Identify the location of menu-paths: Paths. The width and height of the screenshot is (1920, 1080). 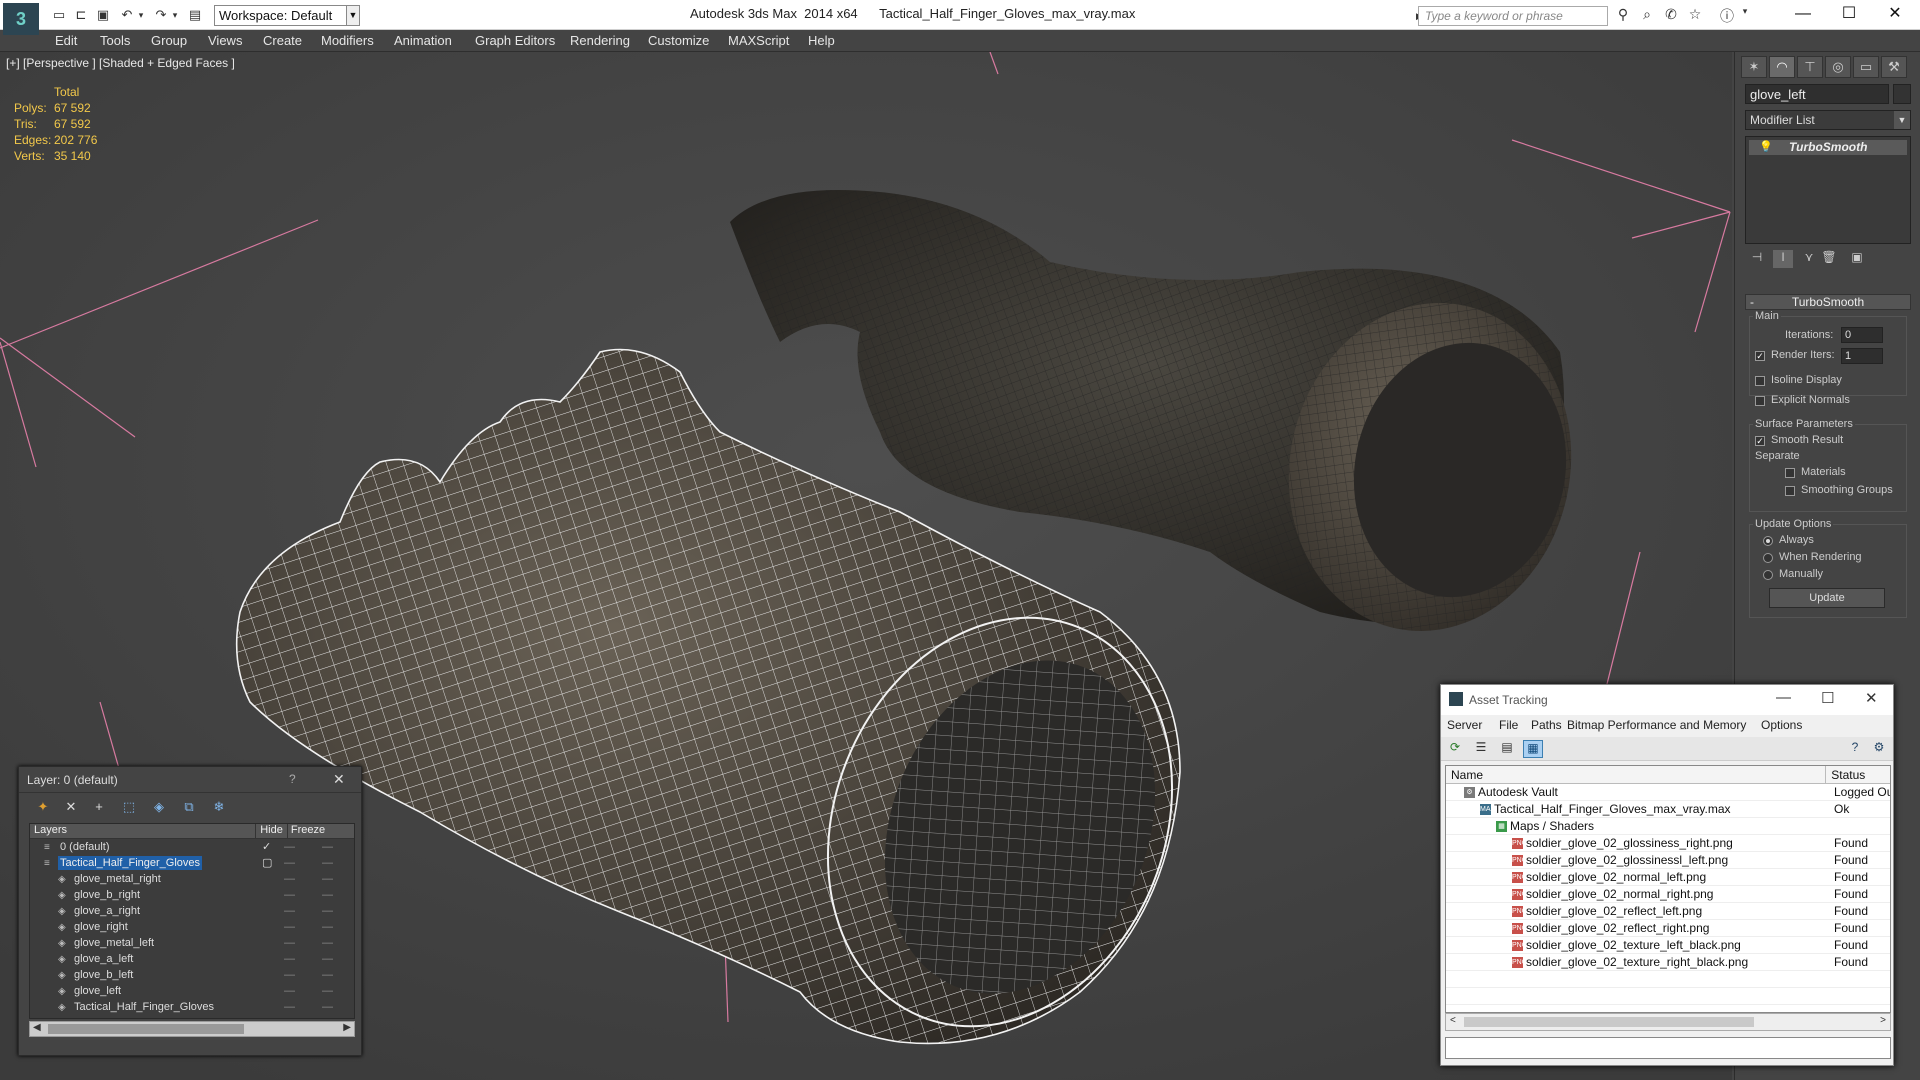
(1546, 725).